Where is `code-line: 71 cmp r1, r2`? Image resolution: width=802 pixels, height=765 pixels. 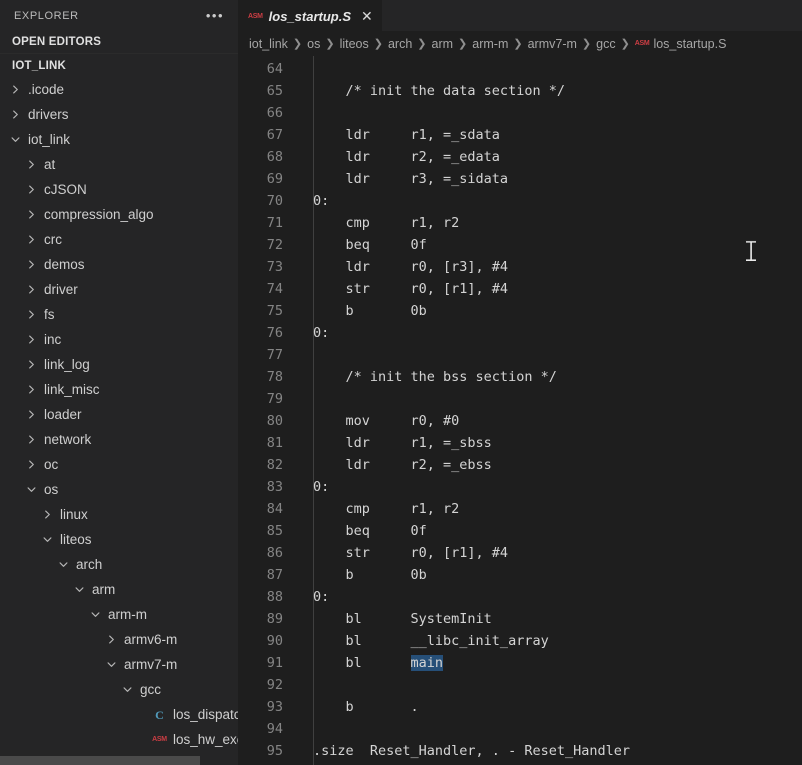 code-line: 71 cmp r1, r2 is located at coordinates (520, 223).